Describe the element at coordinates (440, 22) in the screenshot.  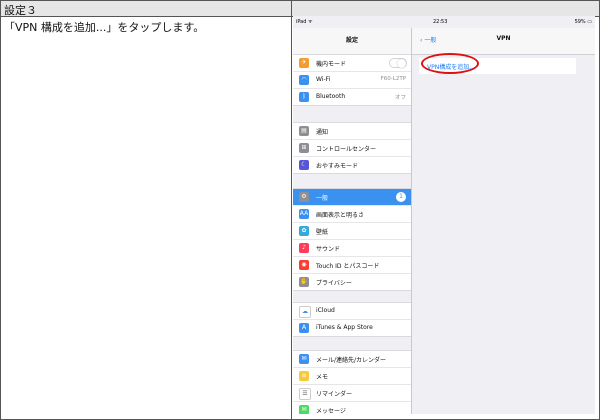
I see `clock: 22:53` at that location.